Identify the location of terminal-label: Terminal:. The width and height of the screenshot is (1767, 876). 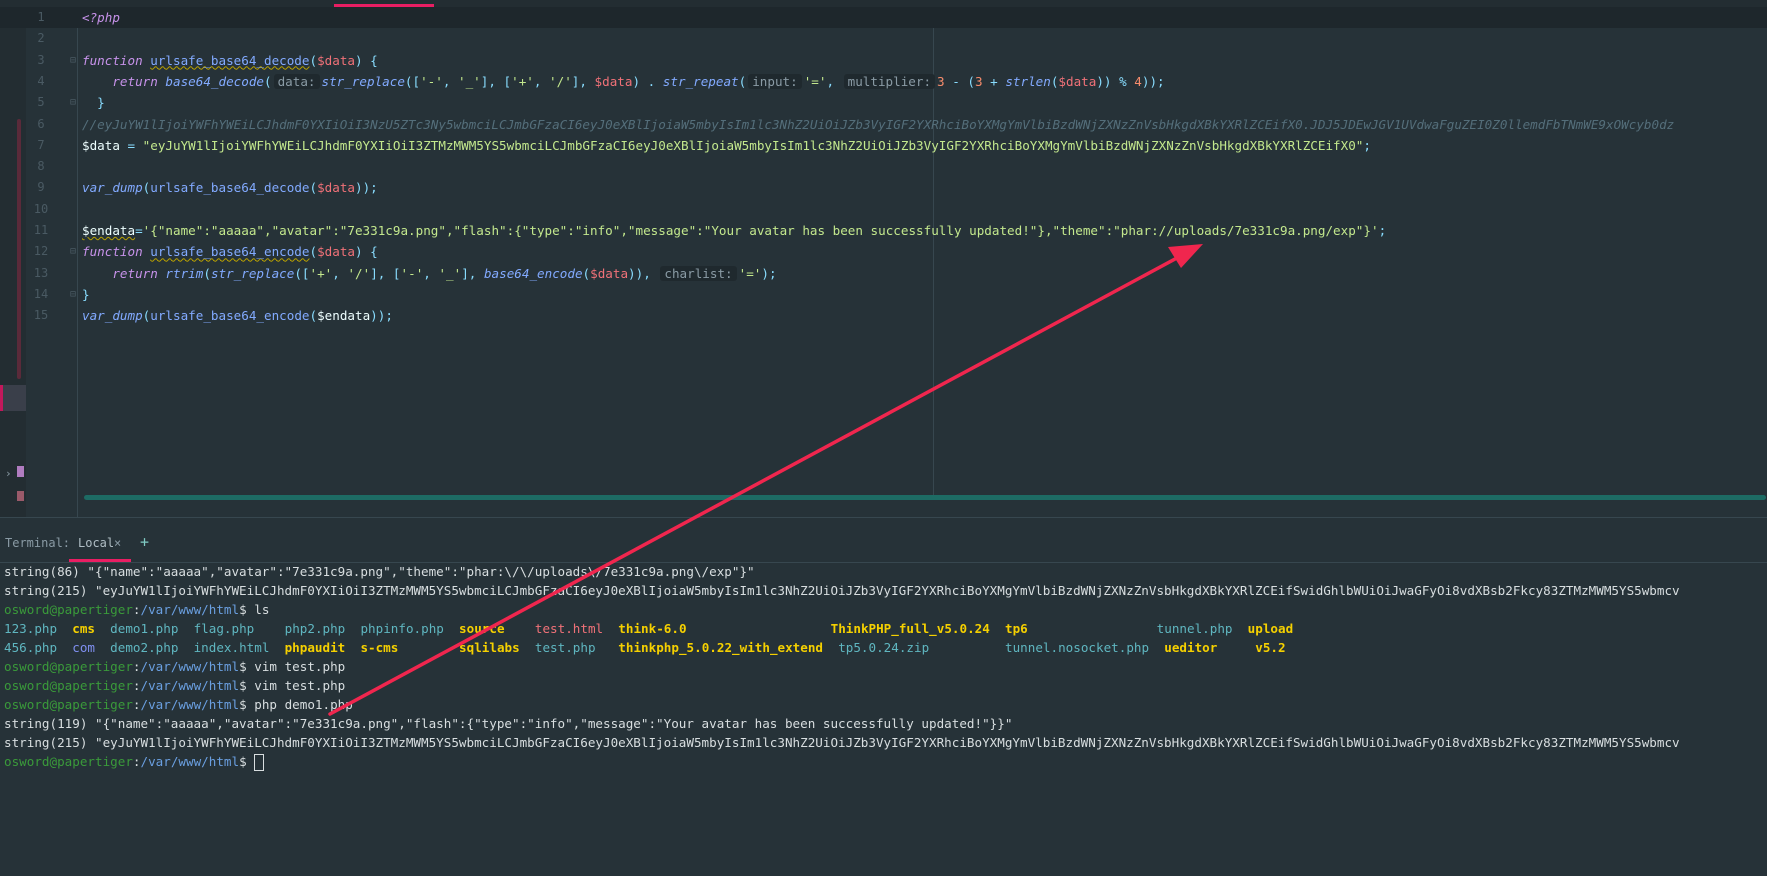
(38, 543).